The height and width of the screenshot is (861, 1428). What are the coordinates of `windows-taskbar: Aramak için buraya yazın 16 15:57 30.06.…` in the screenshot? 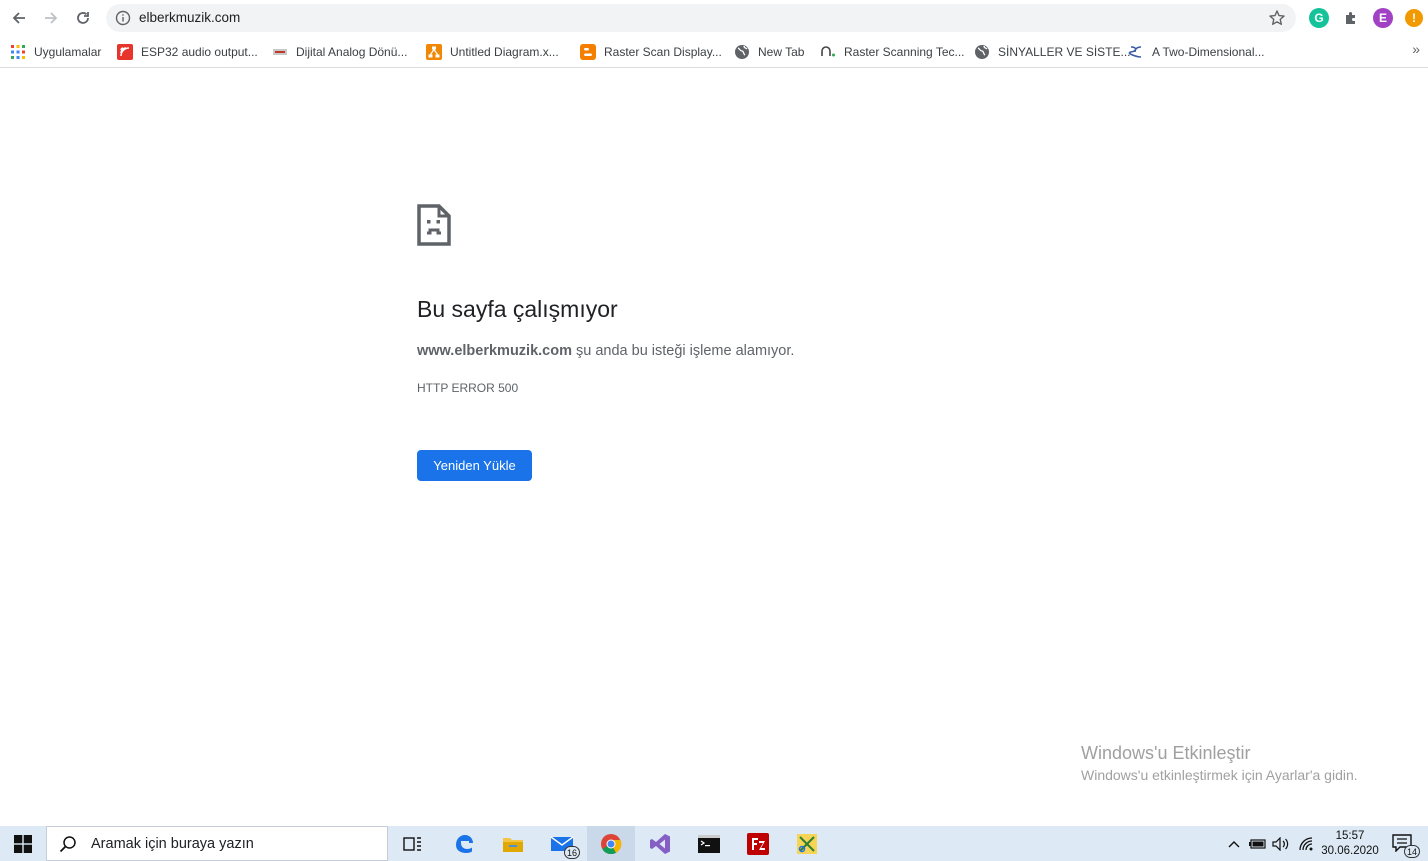 It's located at (714, 843).